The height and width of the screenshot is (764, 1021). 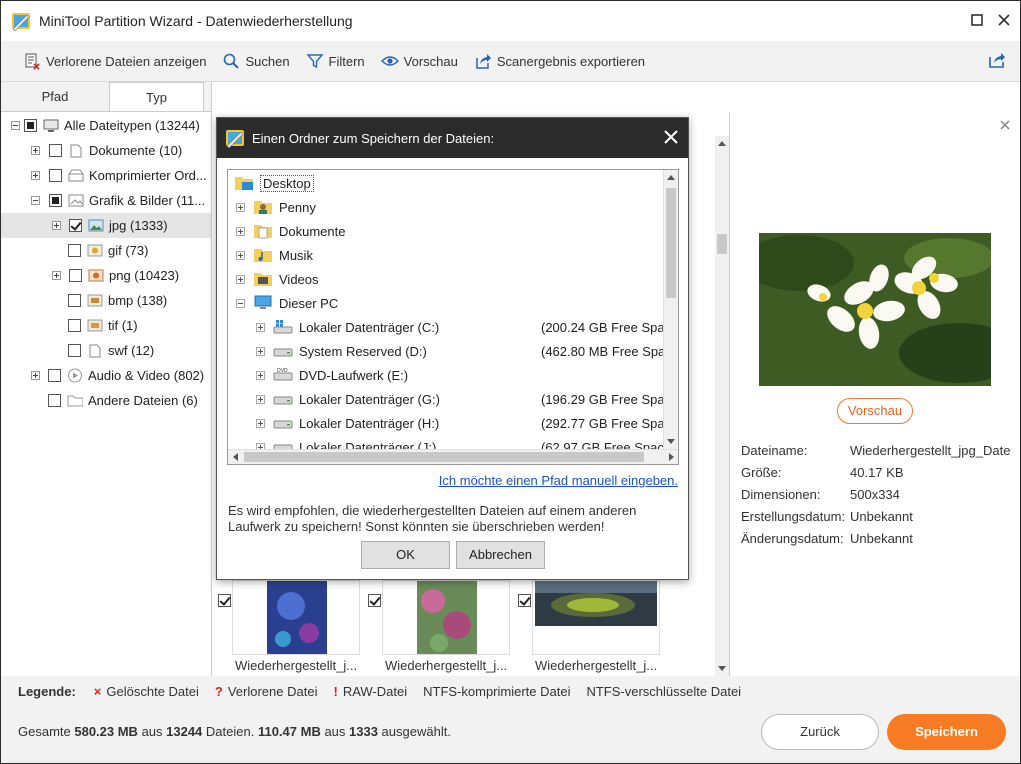 What do you see at coordinates (106, 250) in the screenshot?
I see `tree-item-gif: gif (73)` at bounding box center [106, 250].